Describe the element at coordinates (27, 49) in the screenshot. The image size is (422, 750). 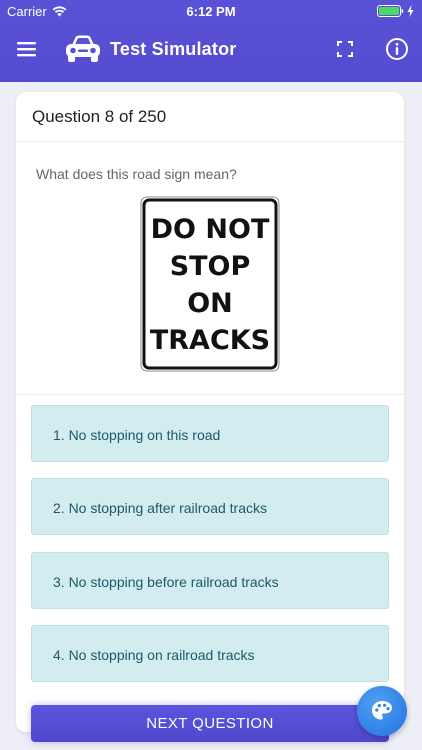
I see `hamburger-menu-icon` at that location.